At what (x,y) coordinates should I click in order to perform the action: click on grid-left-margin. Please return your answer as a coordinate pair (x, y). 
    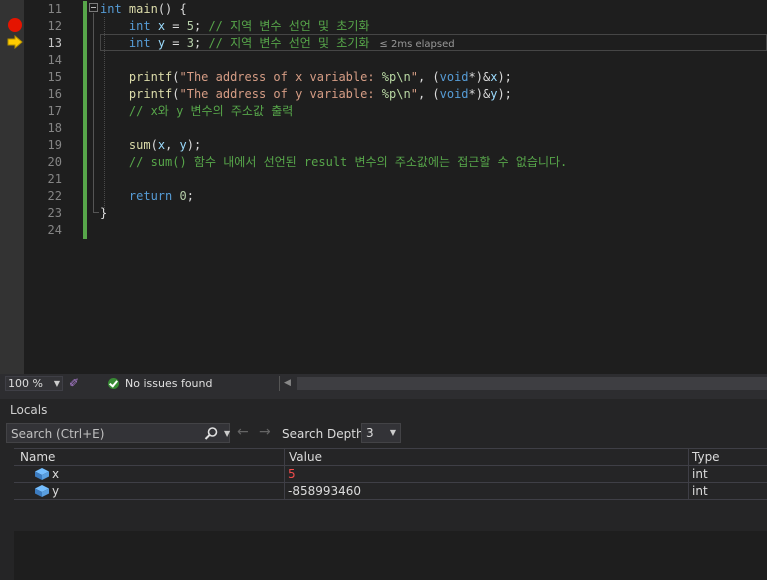
    Looking at the image, I should click on (7, 538).